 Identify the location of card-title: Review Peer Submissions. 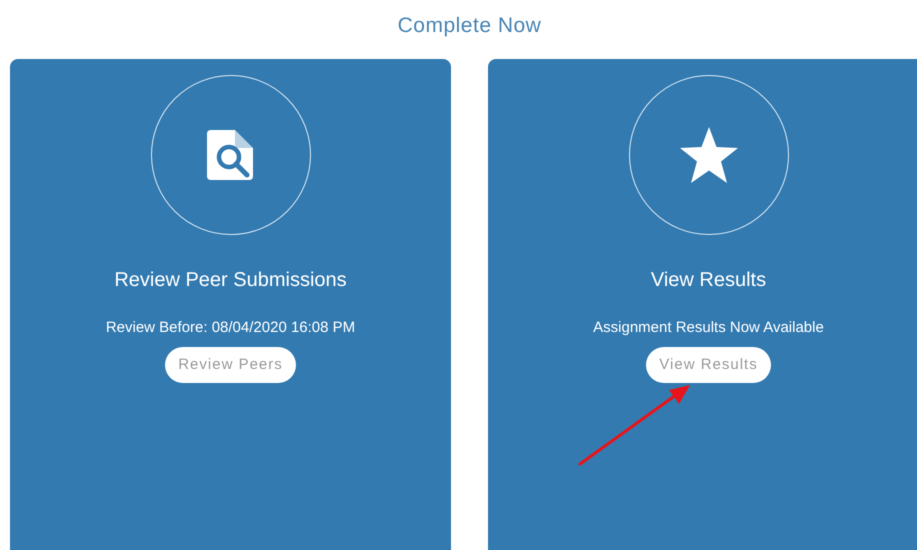
(230, 280).